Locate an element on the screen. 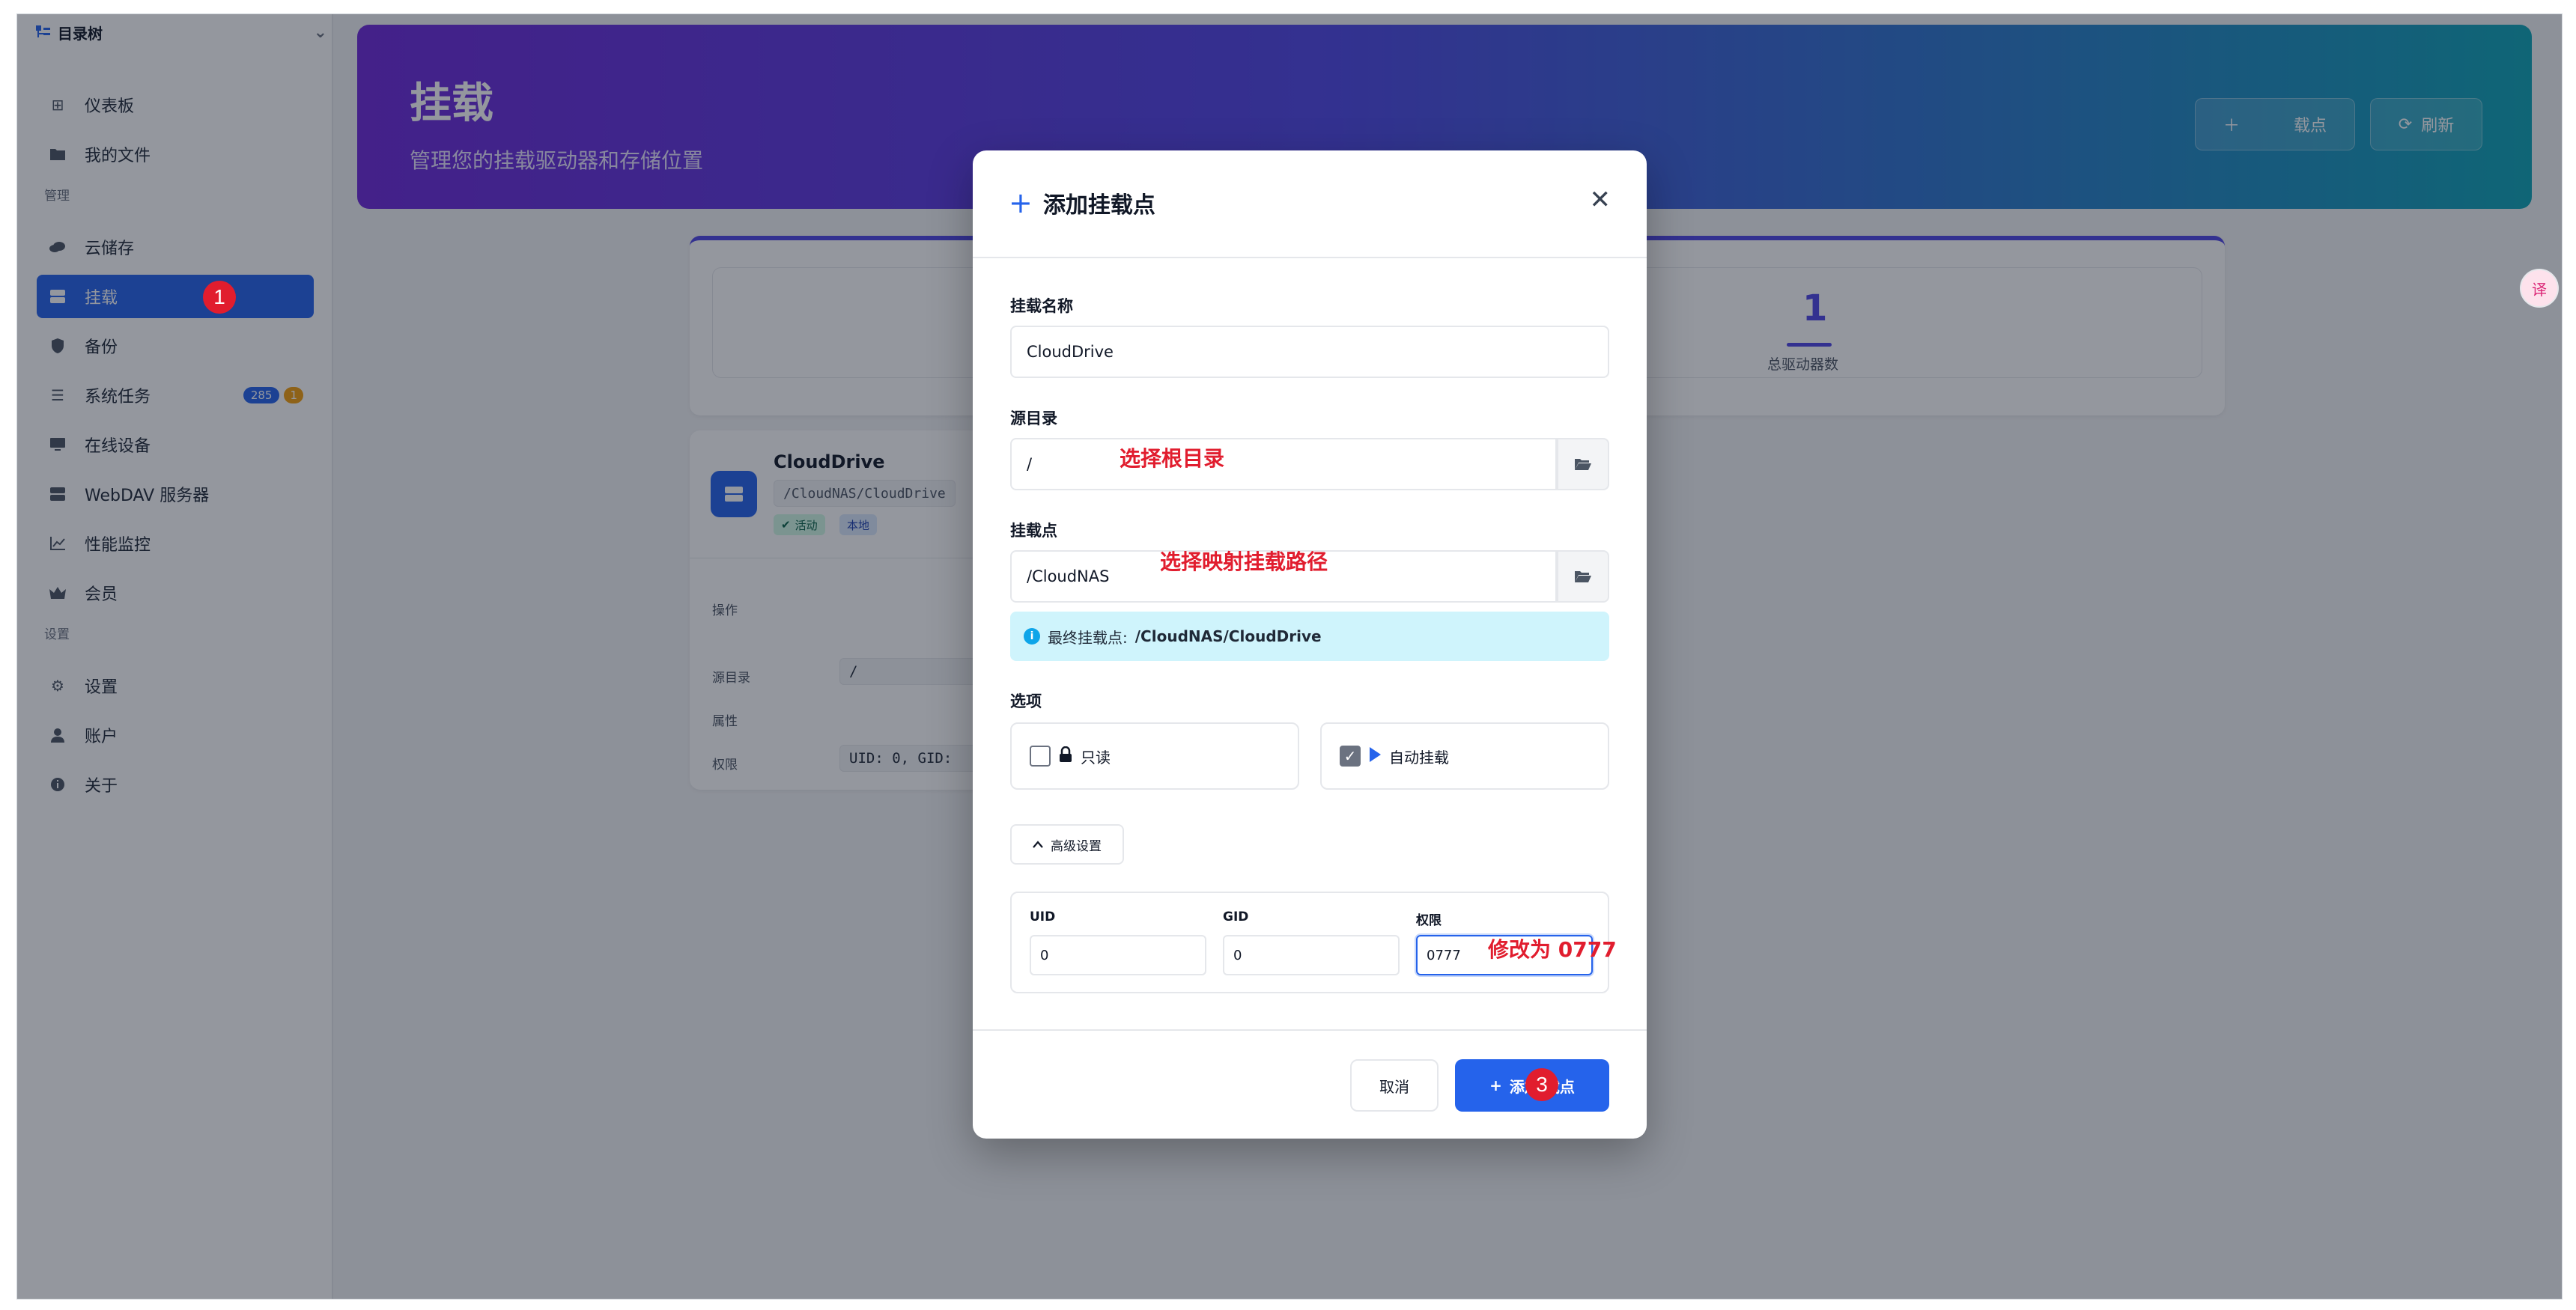 Image resolution: width=2576 pixels, height=1310 pixels. source-dir-label: 源目录 is located at coordinates (1033, 418).